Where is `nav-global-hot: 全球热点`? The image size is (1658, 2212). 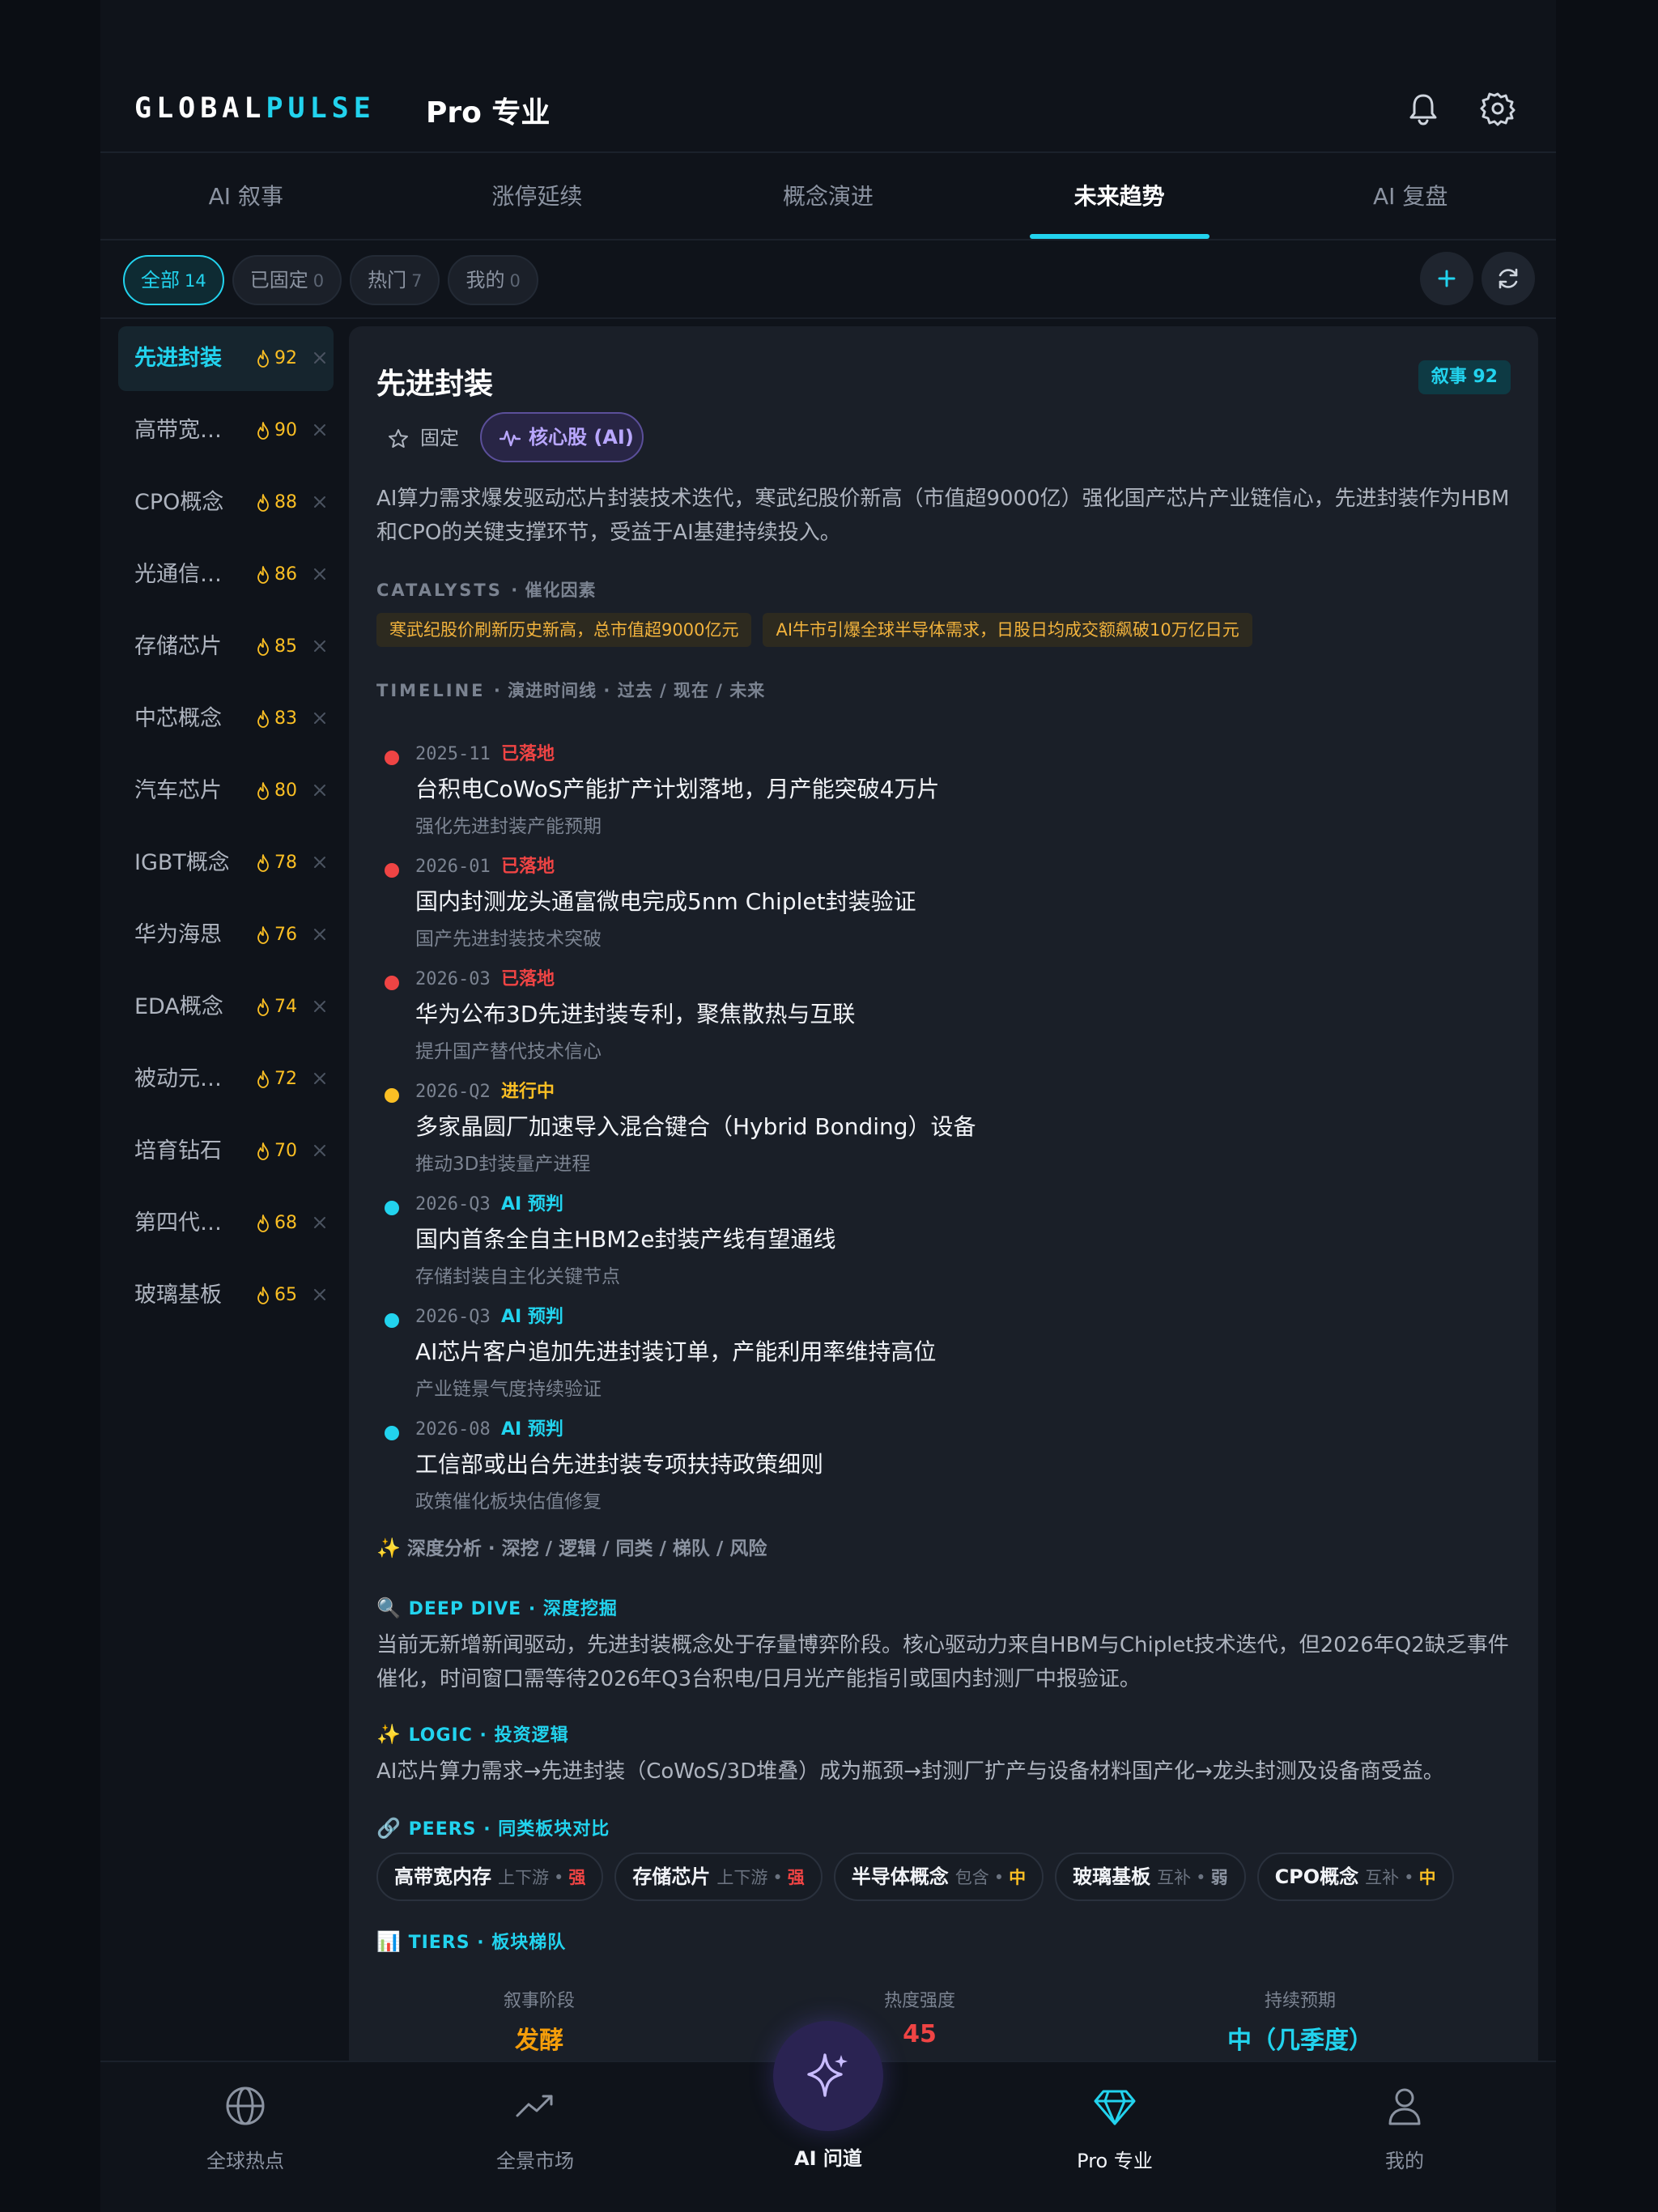
nav-global-hot: 全球热点 is located at coordinates (245, 2127).